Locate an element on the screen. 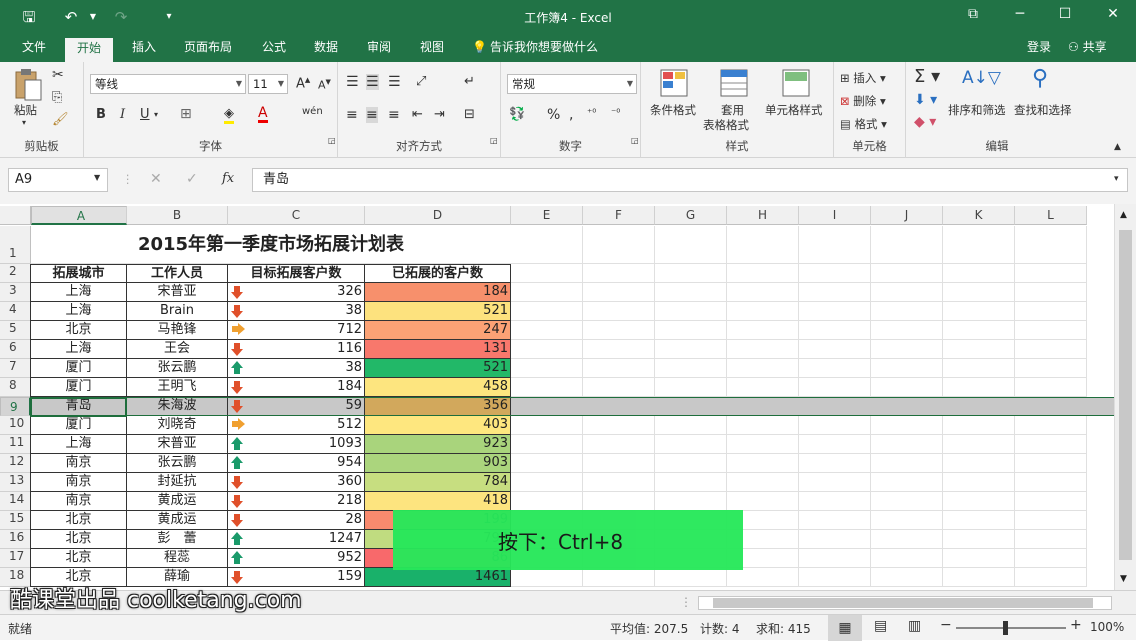 The image size is (1136, 641). column-header: G is located at coordinates (691, 215).